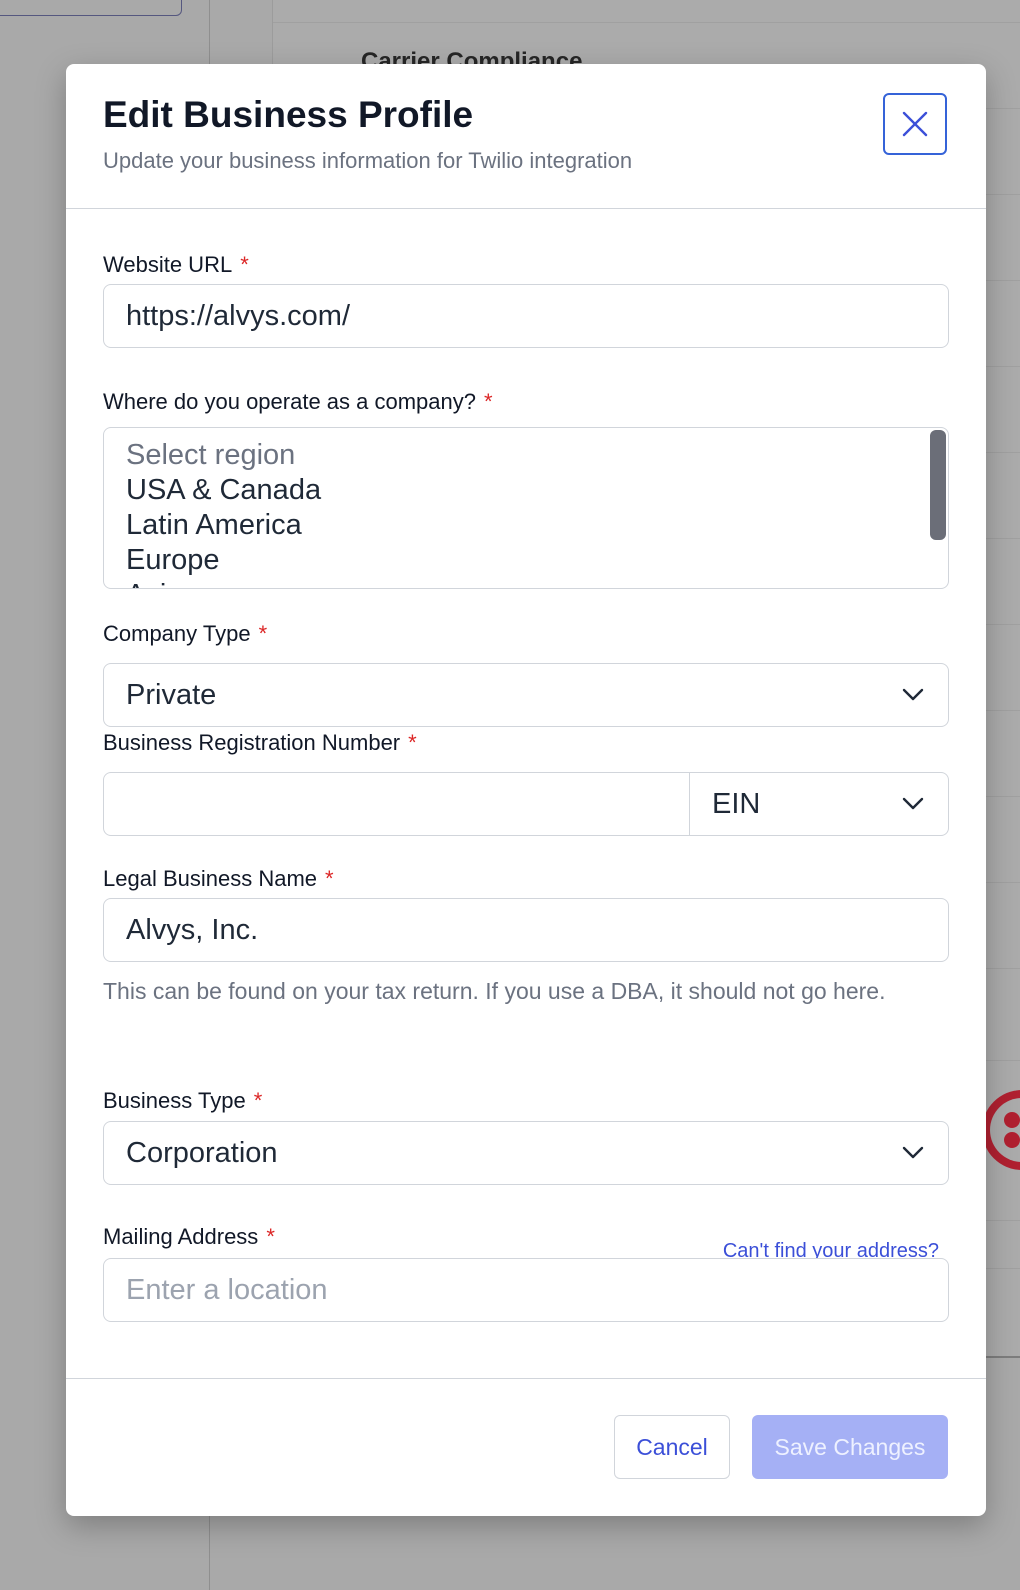  What do you see at coordinates (218, 878) in the screenshot?
I see `legal-name-label: Legal Business Name *` at bounding box center [218, 878].